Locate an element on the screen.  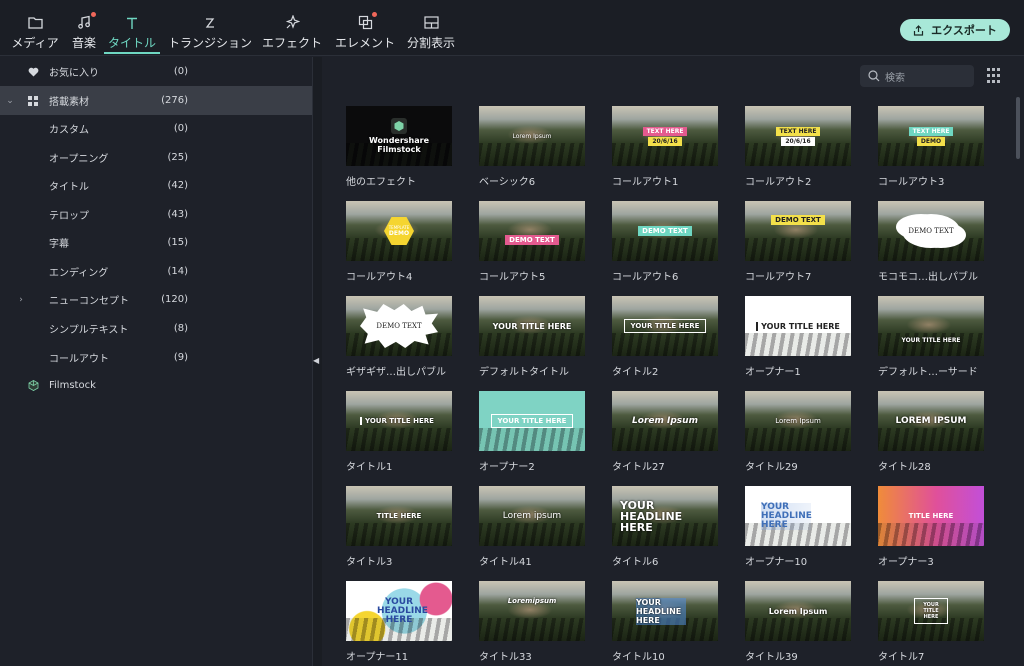
sidebar-item-title: タイトル (42) is located at coordinates (156, 185).